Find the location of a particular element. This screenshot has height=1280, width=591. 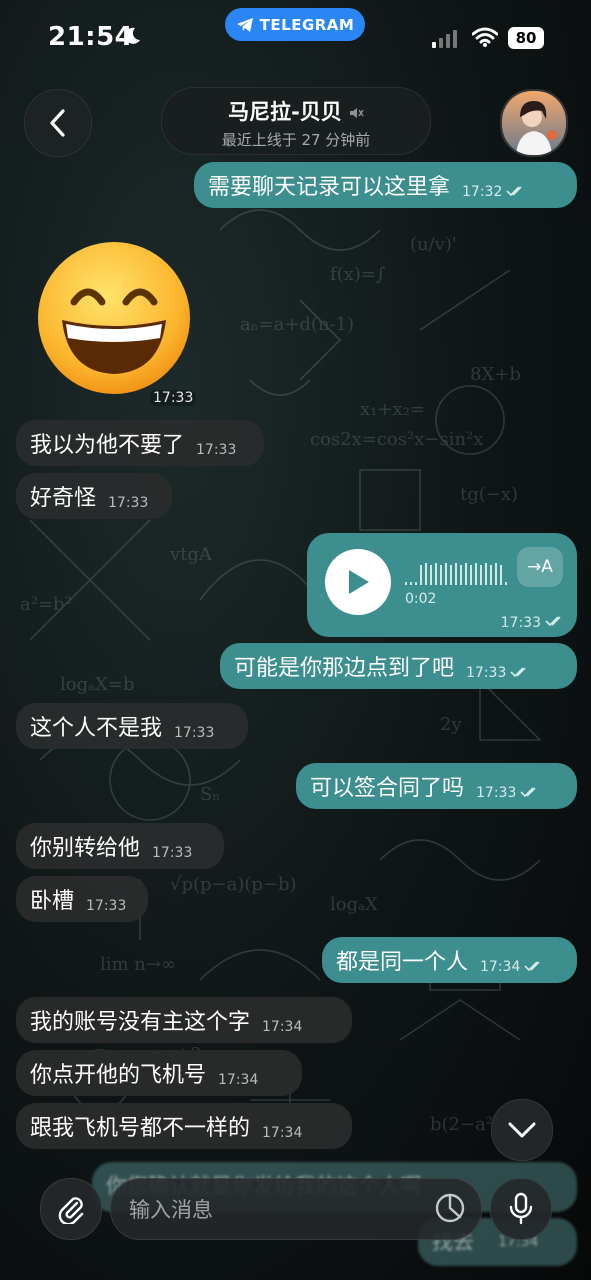

message-text: 好奇怪 is located at coordinates (63, 498).